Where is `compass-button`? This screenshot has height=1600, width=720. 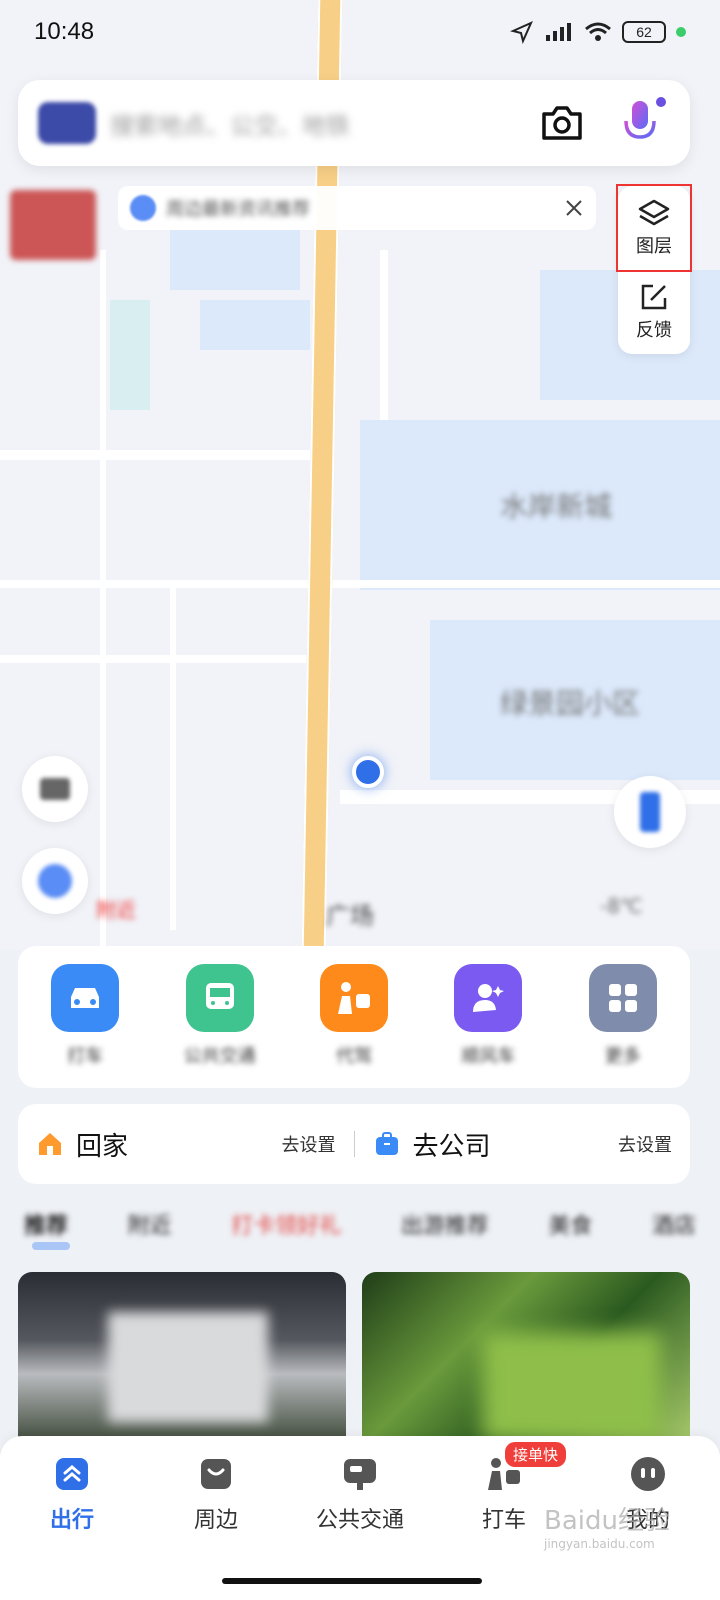 compass-button is located at coordinates (650, 812).